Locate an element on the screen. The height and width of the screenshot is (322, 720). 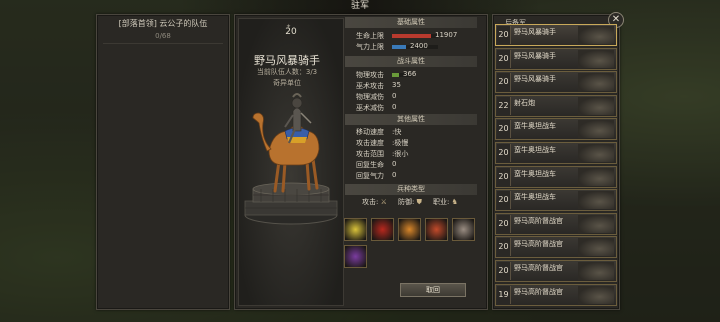
reserve-unit-item: 19 野马高阶督战官 is located at coordinates (556, 294).